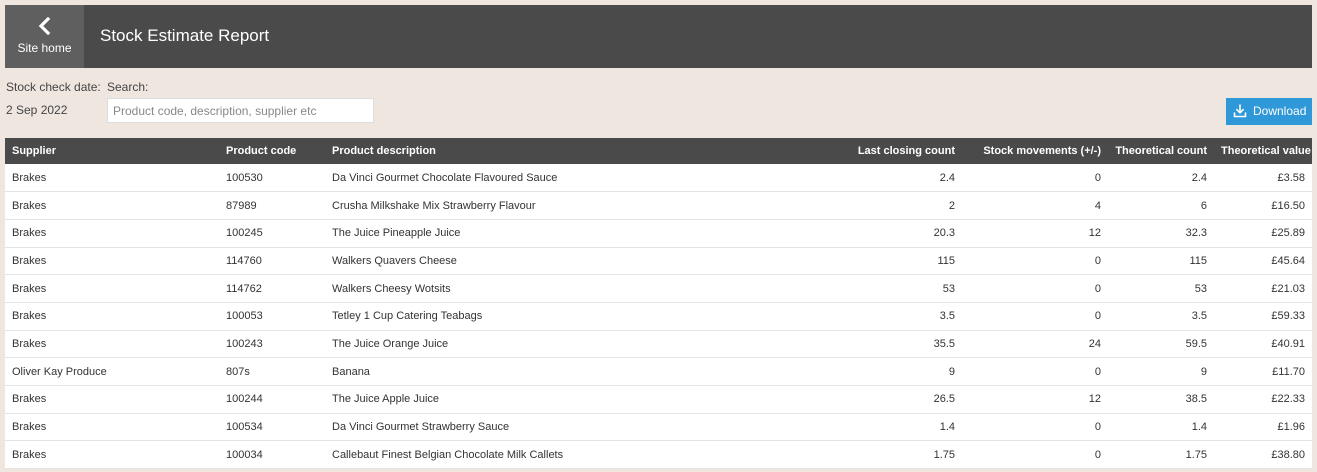  What do you see at coordinates (185, 35) in the screenshot?
I see `page-title: Stock Estimate Report` at bounding box center [185, 35].